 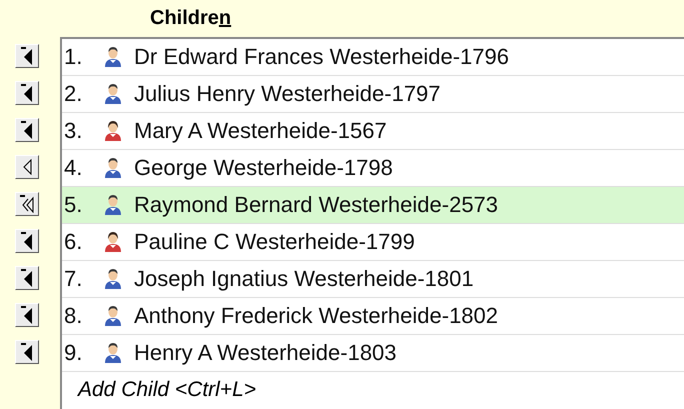 What do you see at coordinates (265, 353) in the screenshot?
I see `child-name: Henry A Westerheide-1803` at bounding box center [265, 353].